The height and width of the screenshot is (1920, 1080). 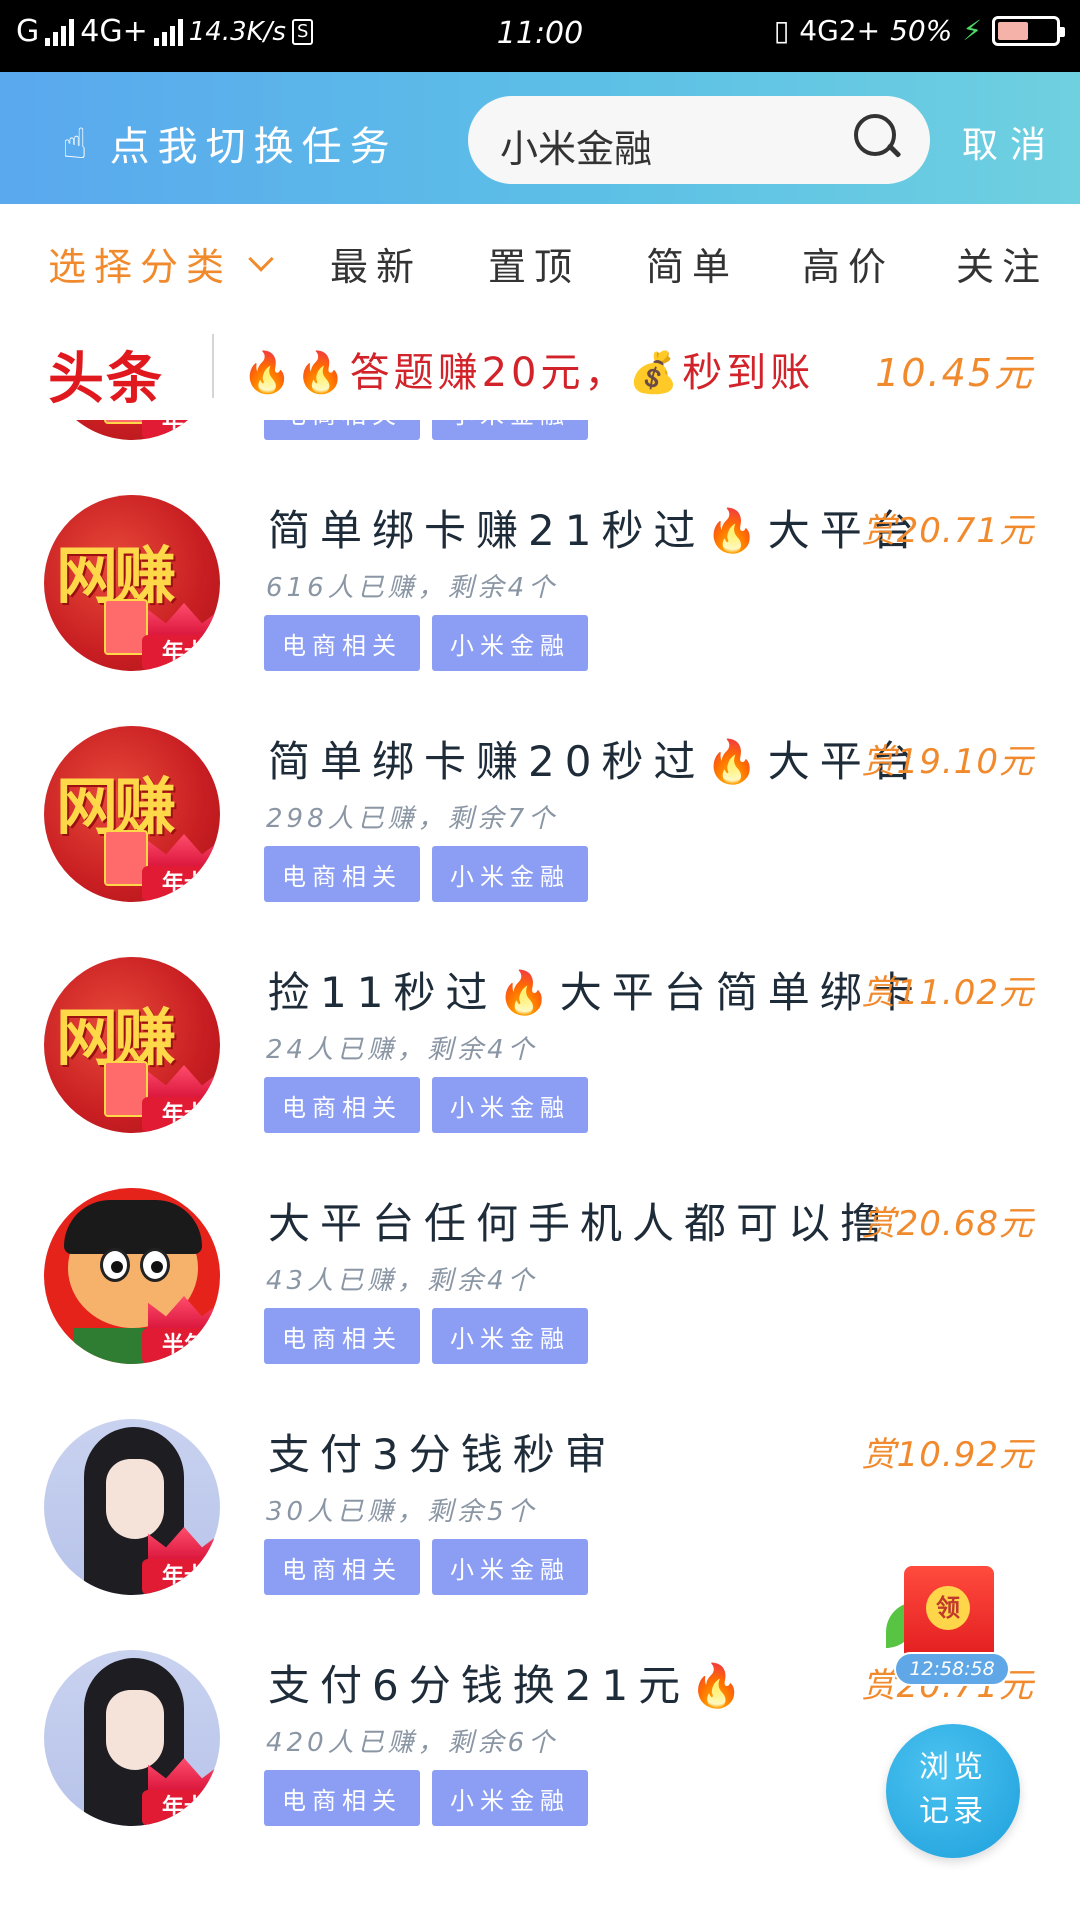 What do you see at coordinates (412, 588) in the screenshot?
I see `task-meta: 616人已赚，剩余4个` at bounding box center [412, 588].